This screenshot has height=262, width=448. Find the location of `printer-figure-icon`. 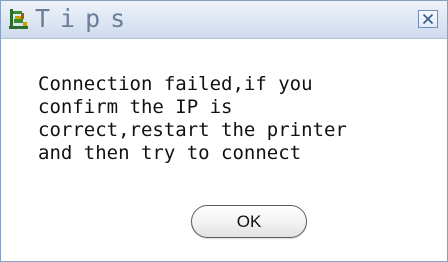

printer-figure-icon is located at coordinates (19, 19).